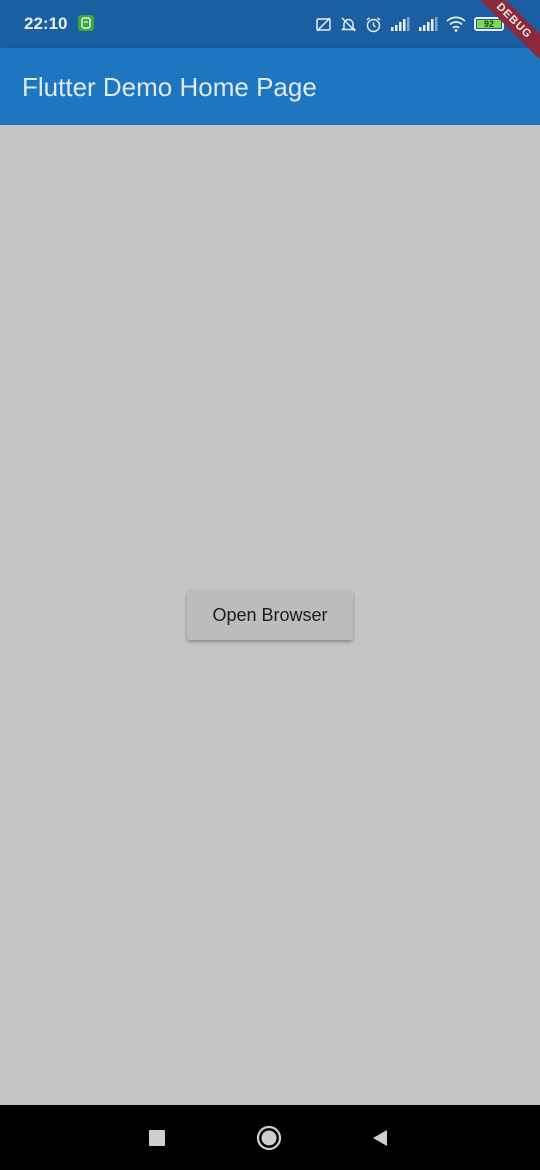 The height and width of the screenshot is (1170, 540). Describe the element at coordinates (348, 24) in the screenshot. I see `bell-muted-icon` at that location.